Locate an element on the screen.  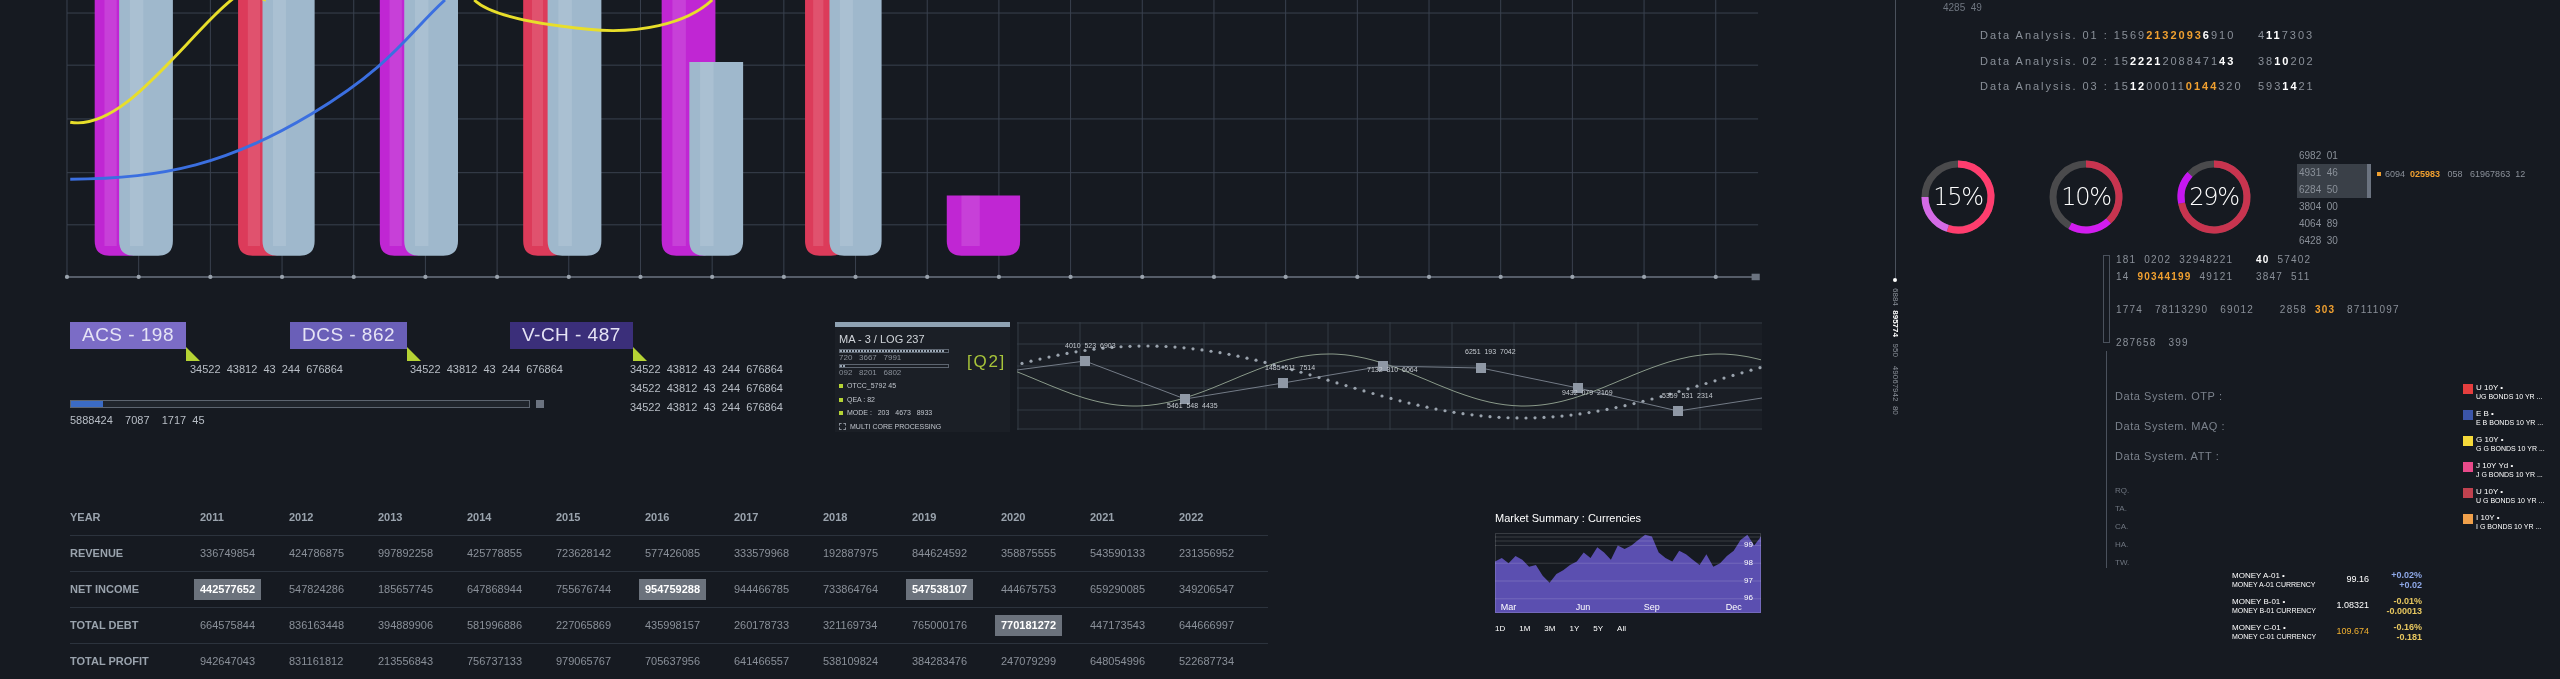
column-header: 2015 is located at coordinates (569, 518).